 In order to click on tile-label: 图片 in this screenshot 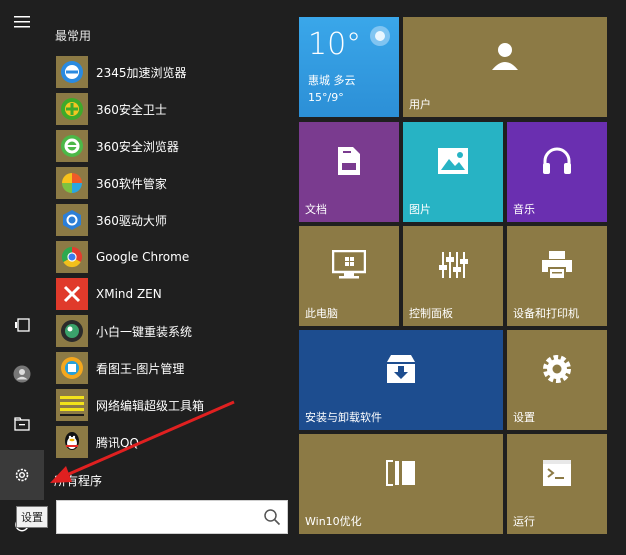, I will do `click(420, 209)`.